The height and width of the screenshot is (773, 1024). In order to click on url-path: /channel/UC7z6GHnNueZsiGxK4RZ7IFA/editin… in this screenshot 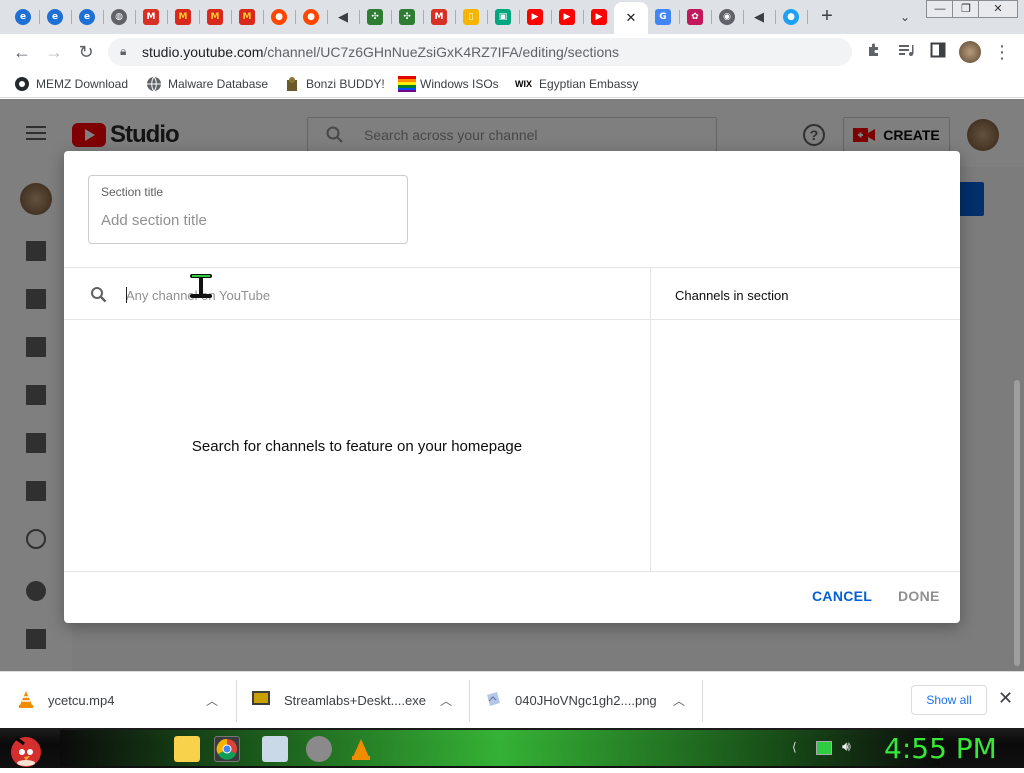, I will do `click(441, 52)`.